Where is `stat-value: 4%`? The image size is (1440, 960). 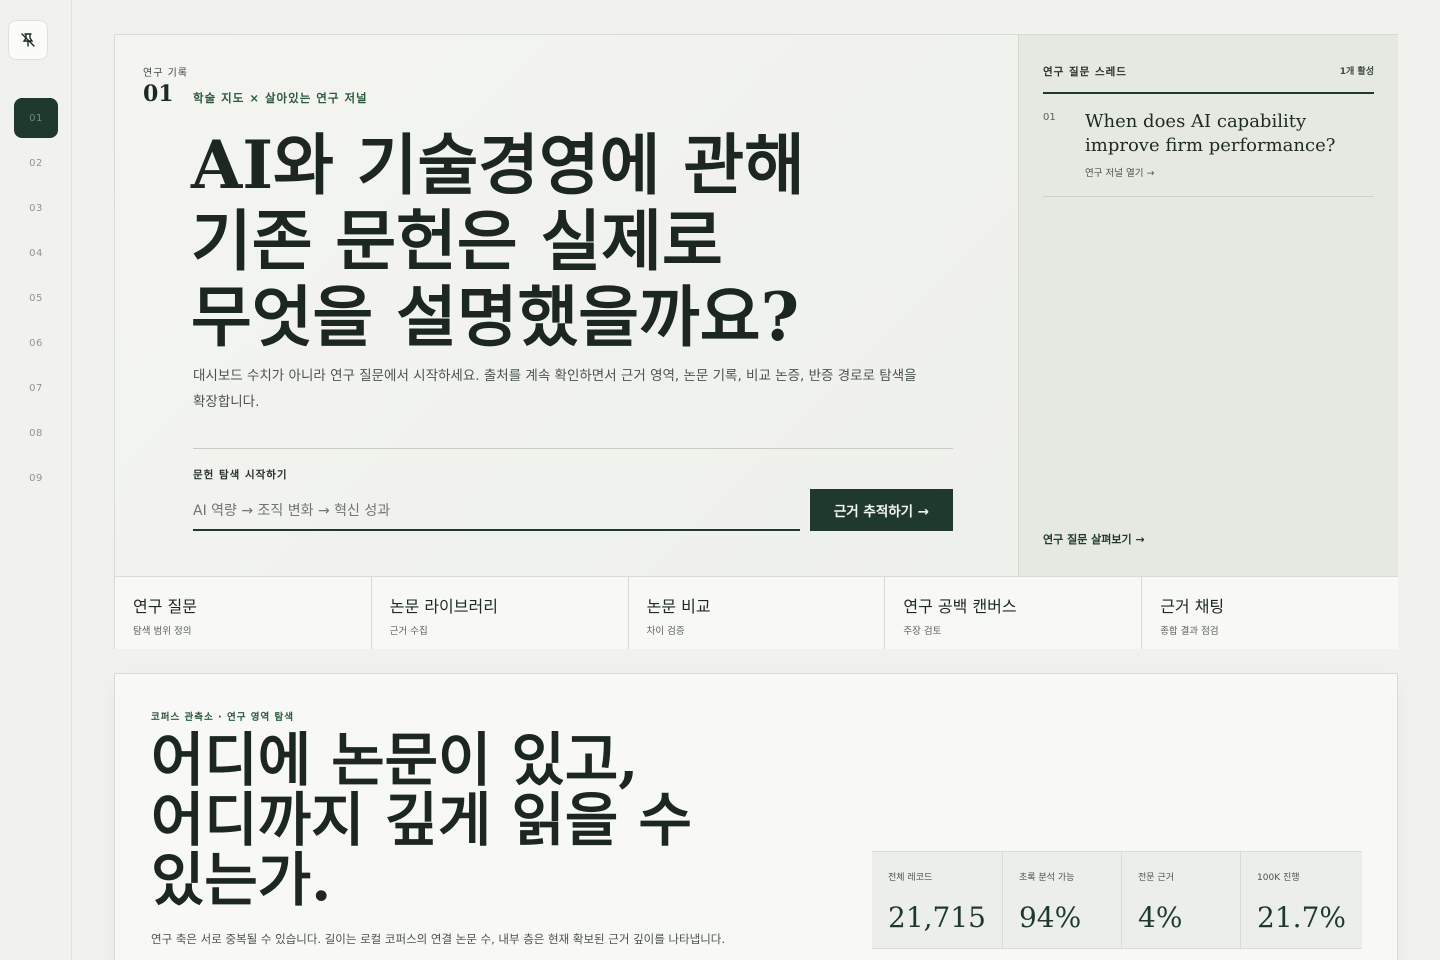
stat-value: 4% is located at coordinates (1160, 917).